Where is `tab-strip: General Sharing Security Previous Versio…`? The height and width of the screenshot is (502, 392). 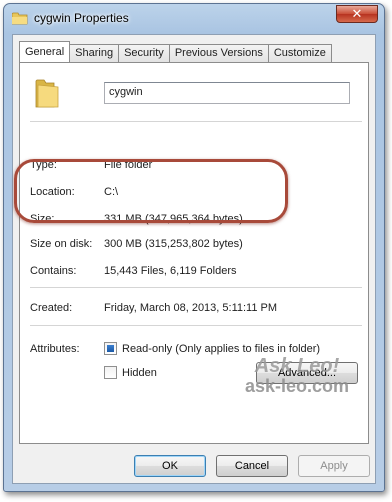
tab-strip: General Sharing Security Previous Versio… is located at coordinates (175, 52).